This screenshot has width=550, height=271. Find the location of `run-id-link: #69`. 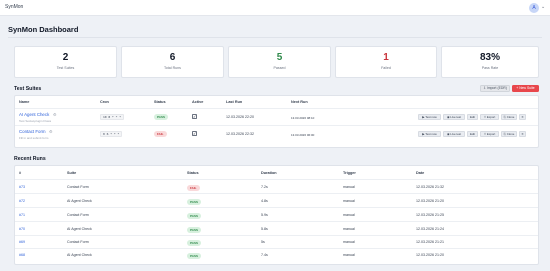

run-id-link: #69 is located at coordinates (22, 242).